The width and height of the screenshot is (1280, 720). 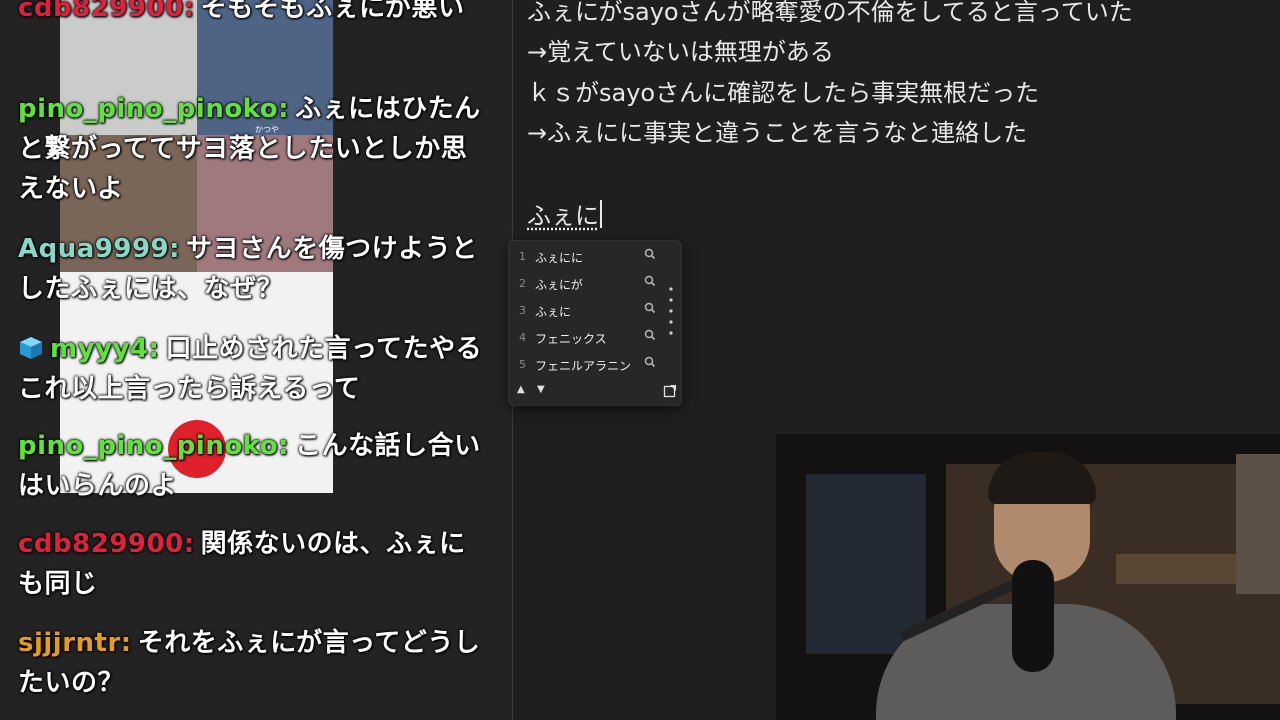 I want to click on streamer-hair, so click(x=1042, y=478).